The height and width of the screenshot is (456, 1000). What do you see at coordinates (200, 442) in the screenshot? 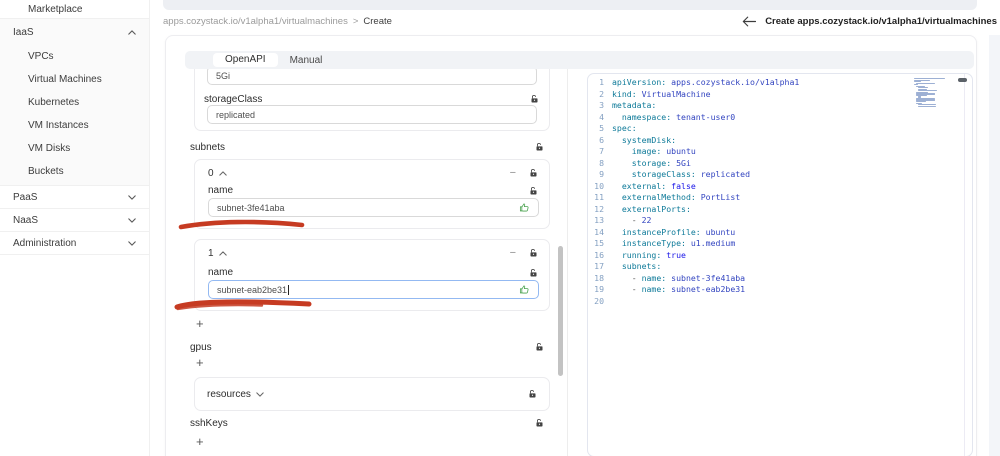
I see `add-sshkey-button: +` at bounding box center [200, 442].